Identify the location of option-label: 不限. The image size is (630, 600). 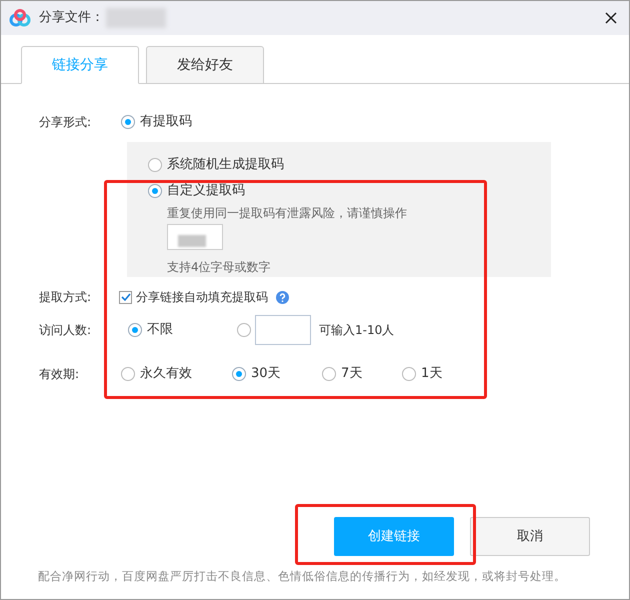
(160, 330).